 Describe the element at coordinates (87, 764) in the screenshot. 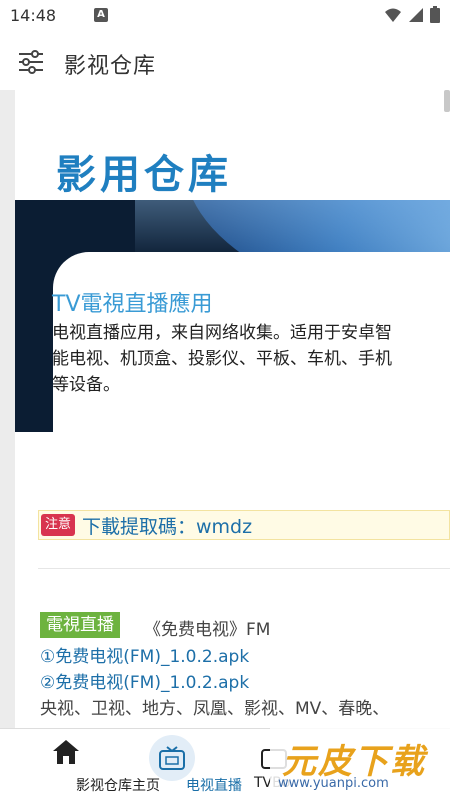

I see `nav-home: 影视仓库主页` at that location.